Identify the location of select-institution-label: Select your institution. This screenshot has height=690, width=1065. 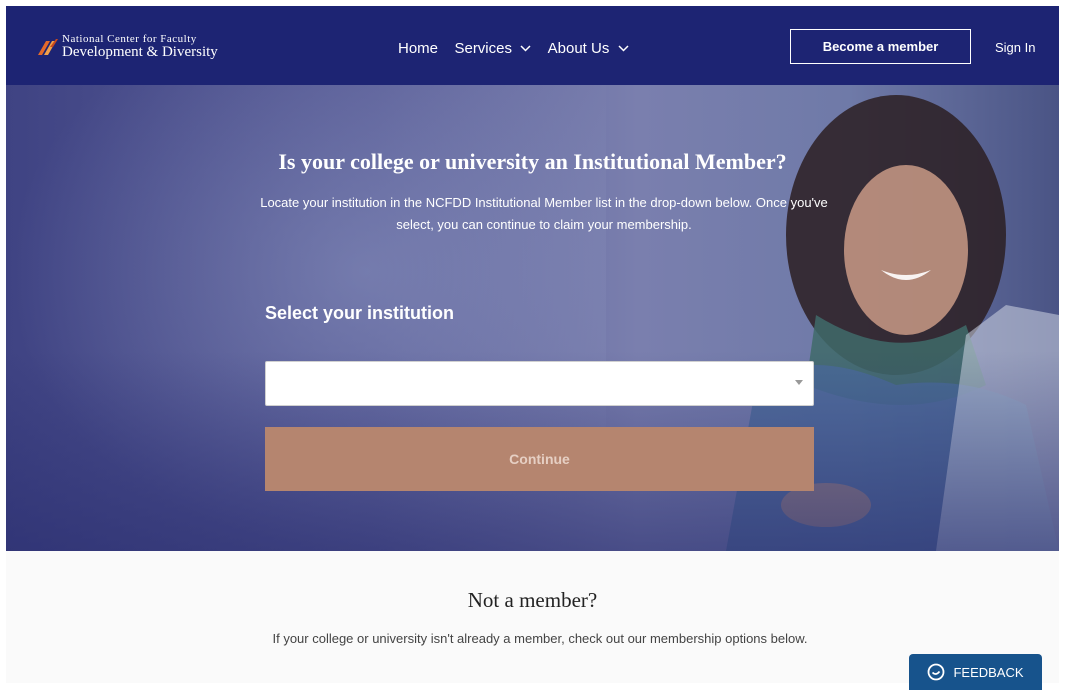
(360, 313).